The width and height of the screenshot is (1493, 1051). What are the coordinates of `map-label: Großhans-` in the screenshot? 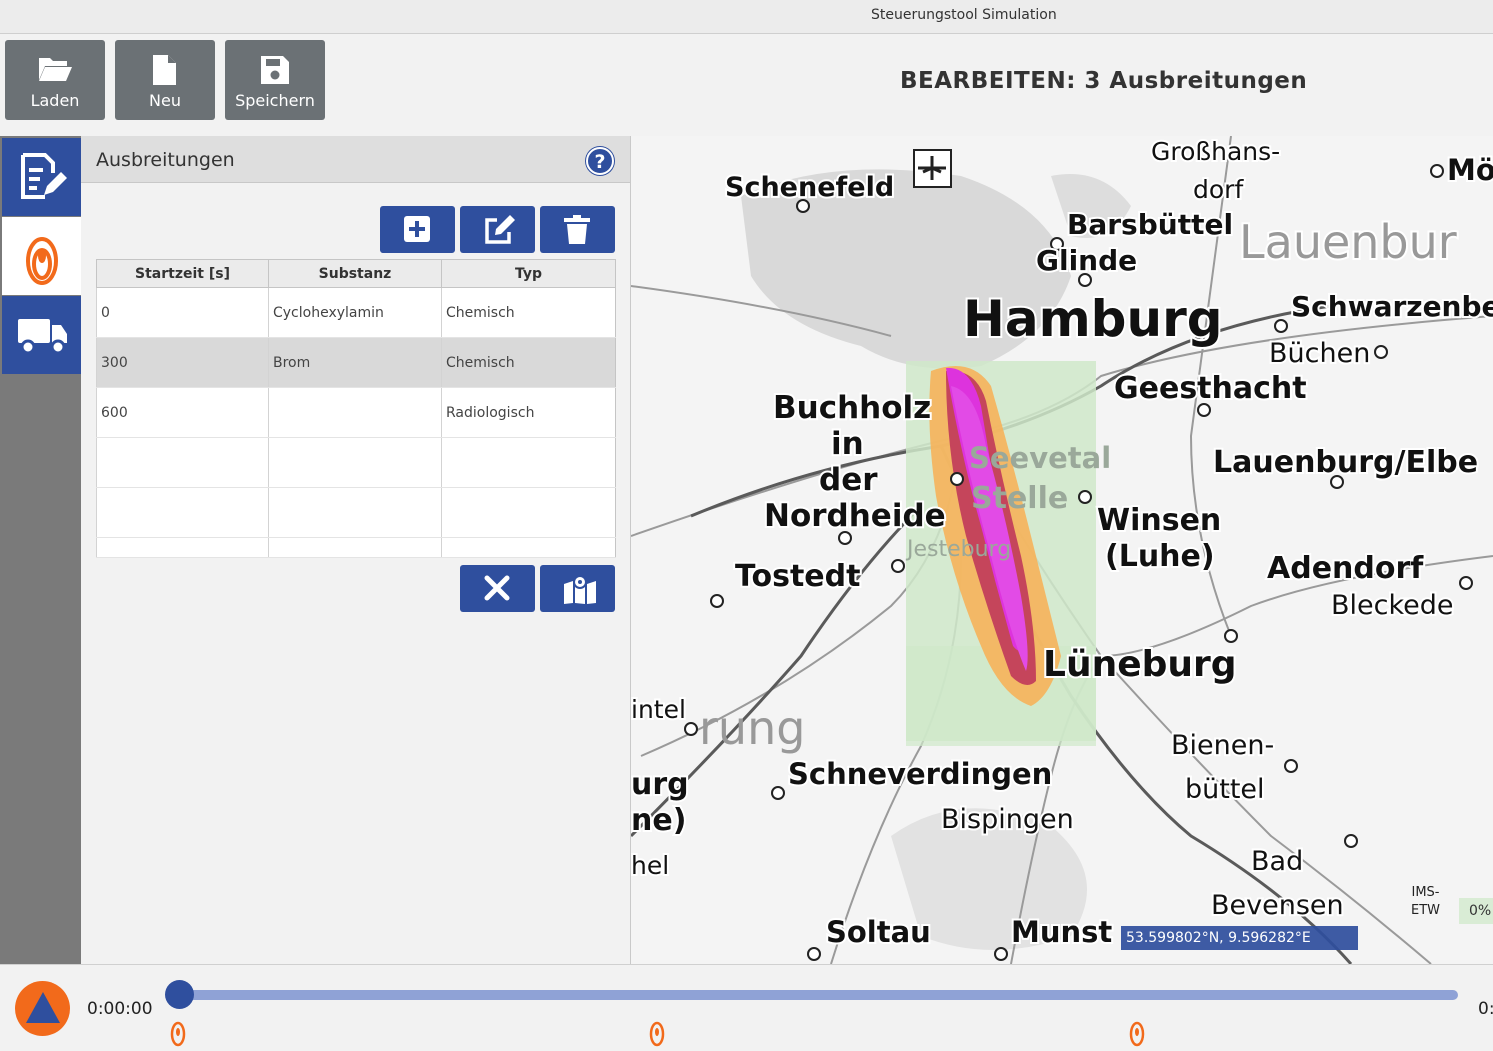 It's located at (1215, 151).